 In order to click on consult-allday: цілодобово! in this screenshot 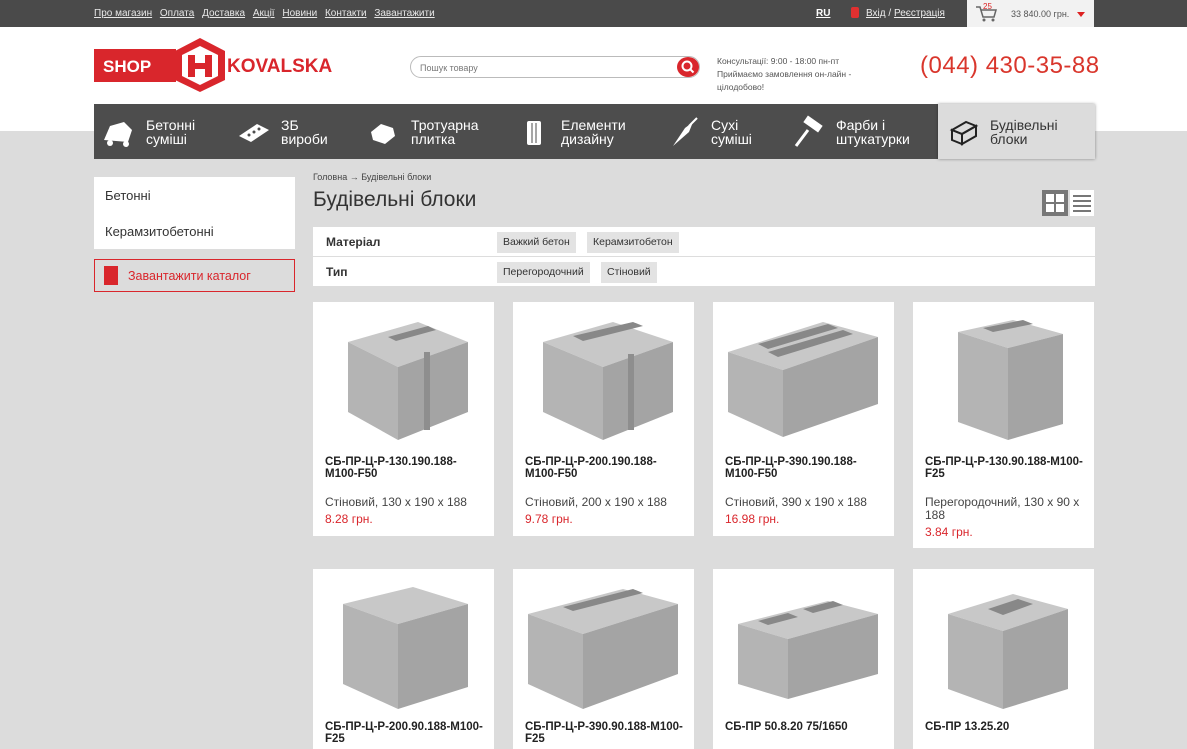, I will do `click(741, 87)`.